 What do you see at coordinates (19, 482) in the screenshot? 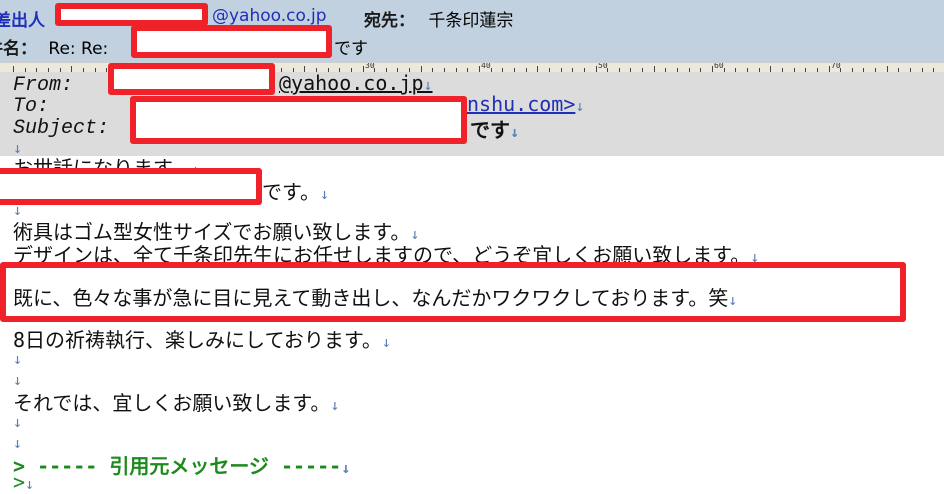
I see `quote-mark: >` at bounding box center [19, 482].